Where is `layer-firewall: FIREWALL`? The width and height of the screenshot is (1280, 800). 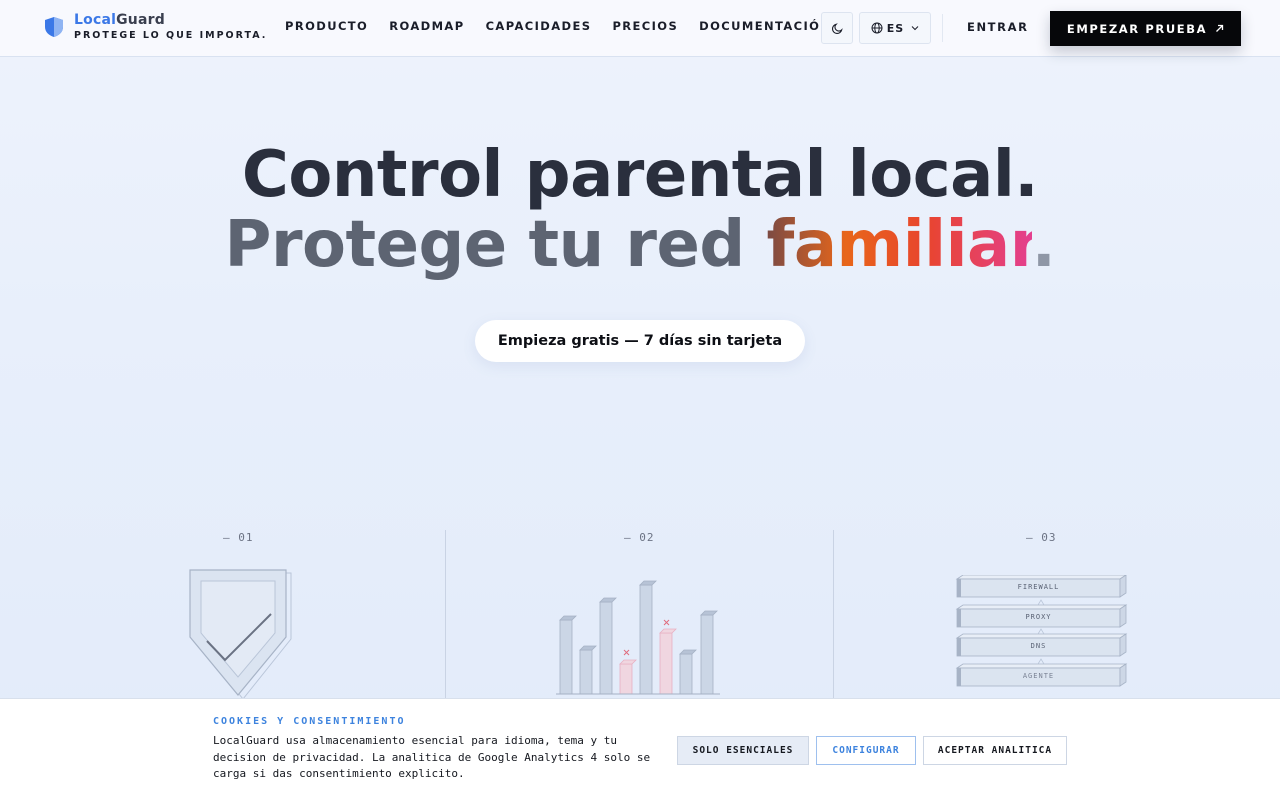 layer-firewall: FIREWALL is located at coordinates (1038, 587).